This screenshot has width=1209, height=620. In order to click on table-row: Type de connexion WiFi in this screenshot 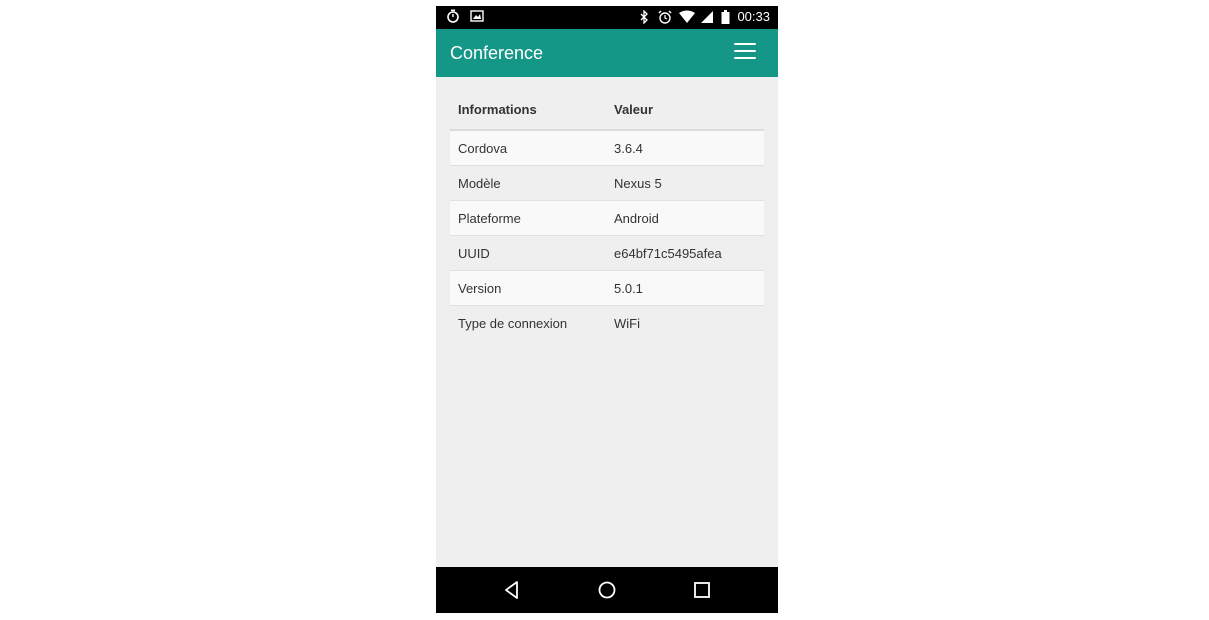, I will do `click(607, 322)`.